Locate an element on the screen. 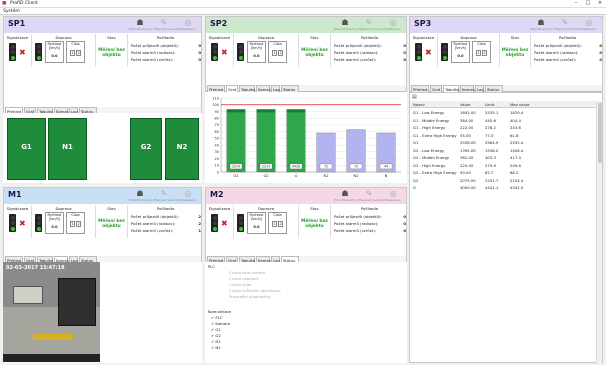  col-name: Název is located at coordinates (419, 104).